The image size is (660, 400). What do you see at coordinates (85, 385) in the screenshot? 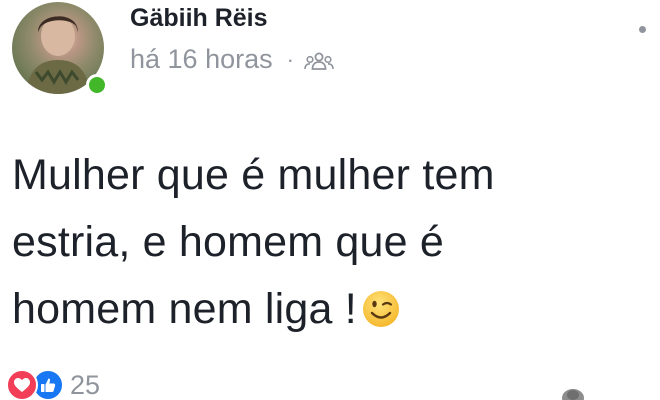
I see `reaction-count: 25` at bounding box center [85, 385].